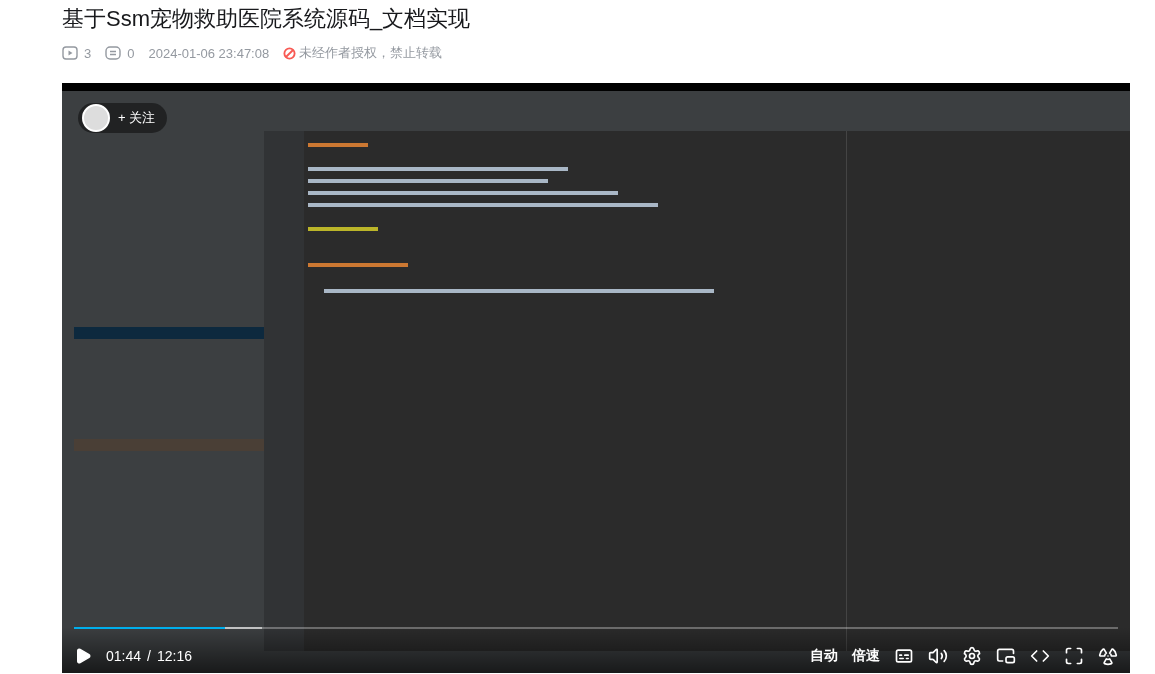 This screenshot has height=674, width=1155. I want to click on copyright-notice: 未经作者授权，禁止转载, so click(371, 53).